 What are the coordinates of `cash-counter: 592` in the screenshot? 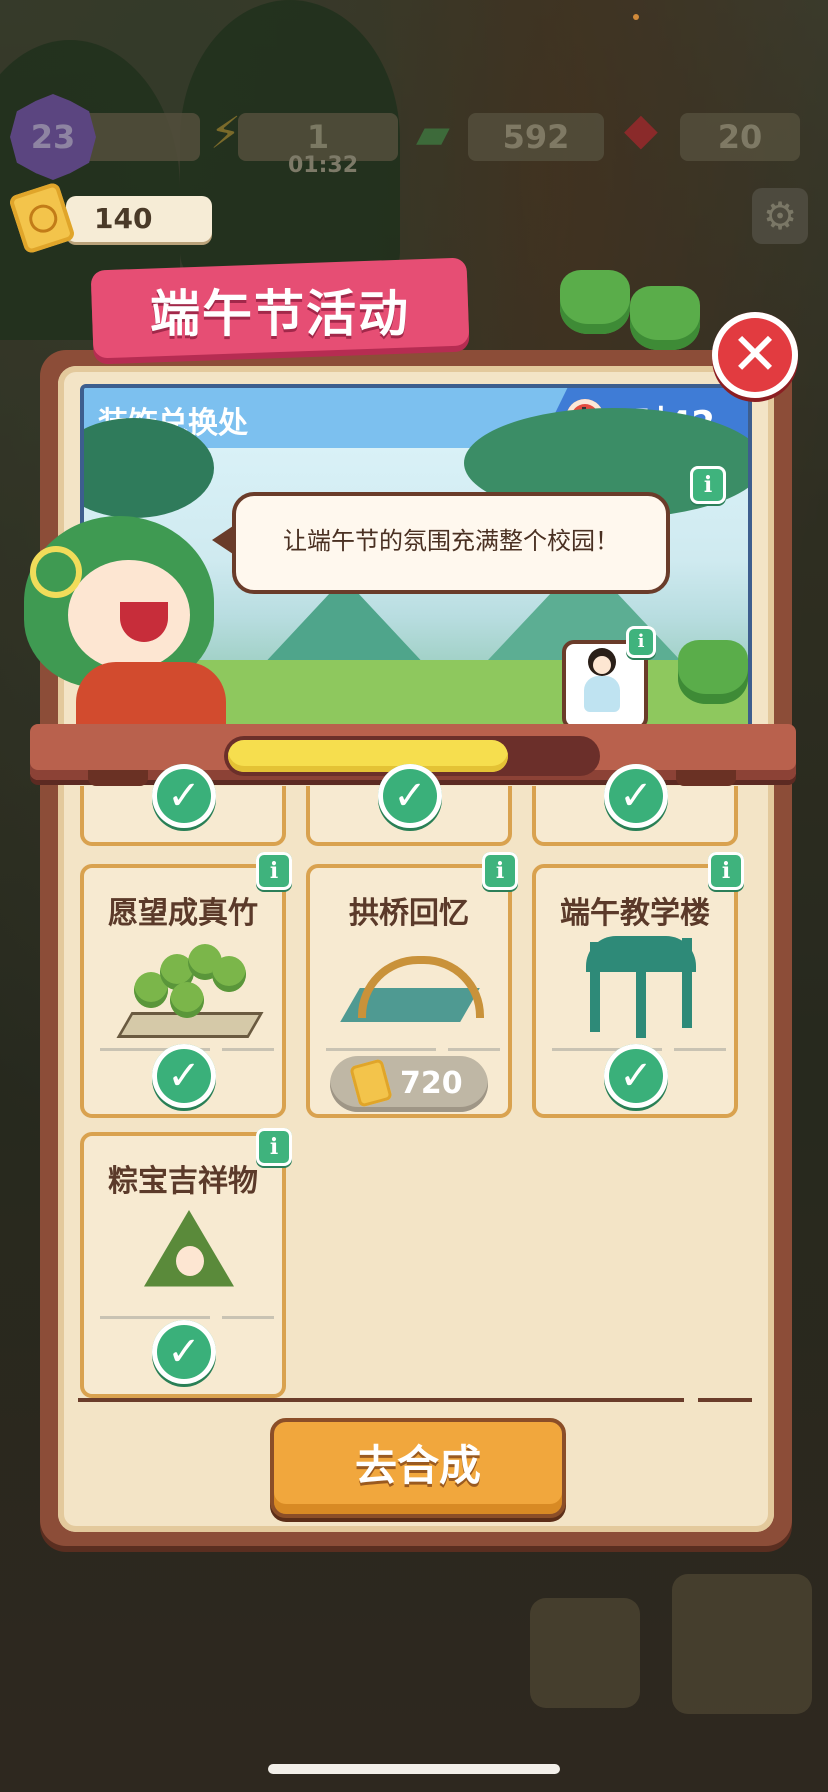 It's located at (536, 137).